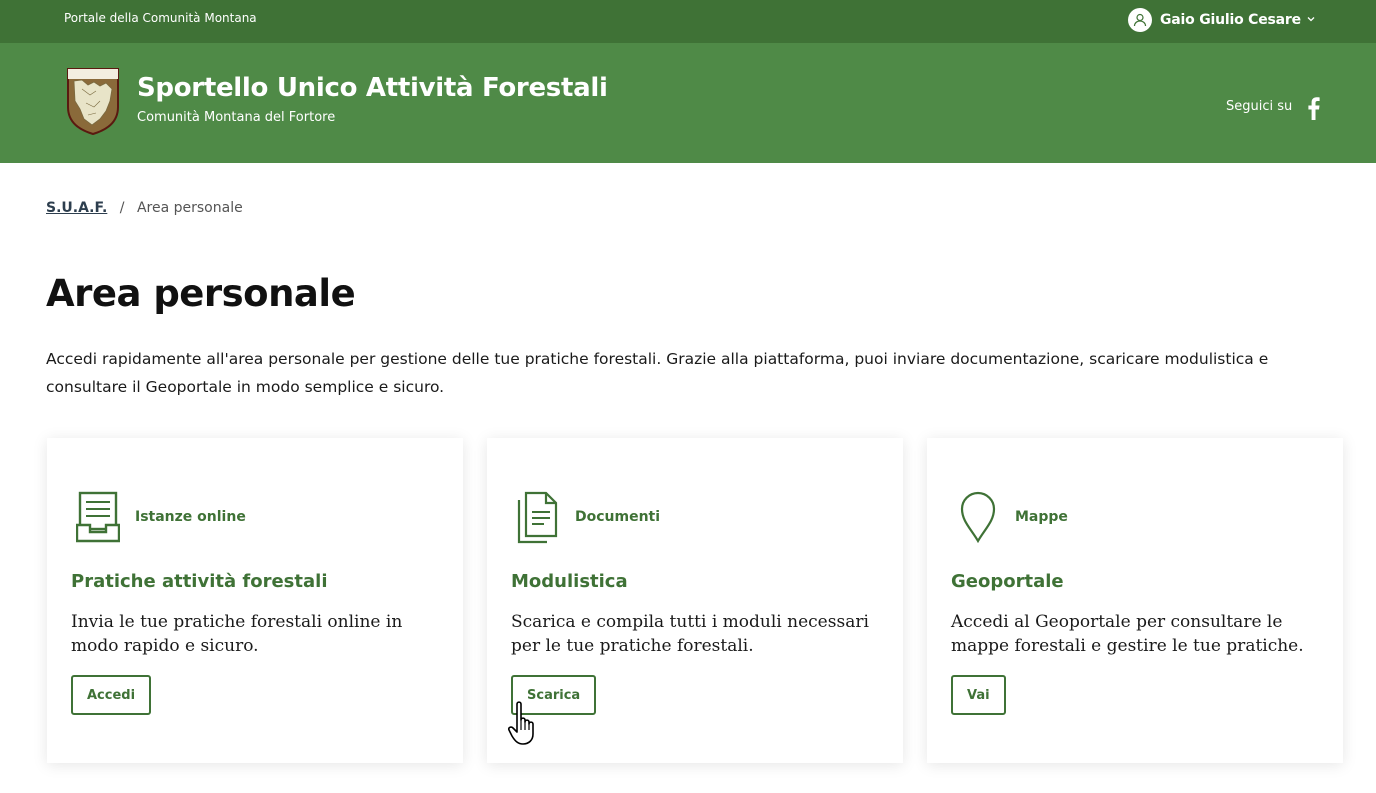 This screenshot has width=1376, height=793. What do you see at coordinates (1259, 106) in the screenshot?
I see `follow-label: Seguici su` at bounding box center [1259, 106].